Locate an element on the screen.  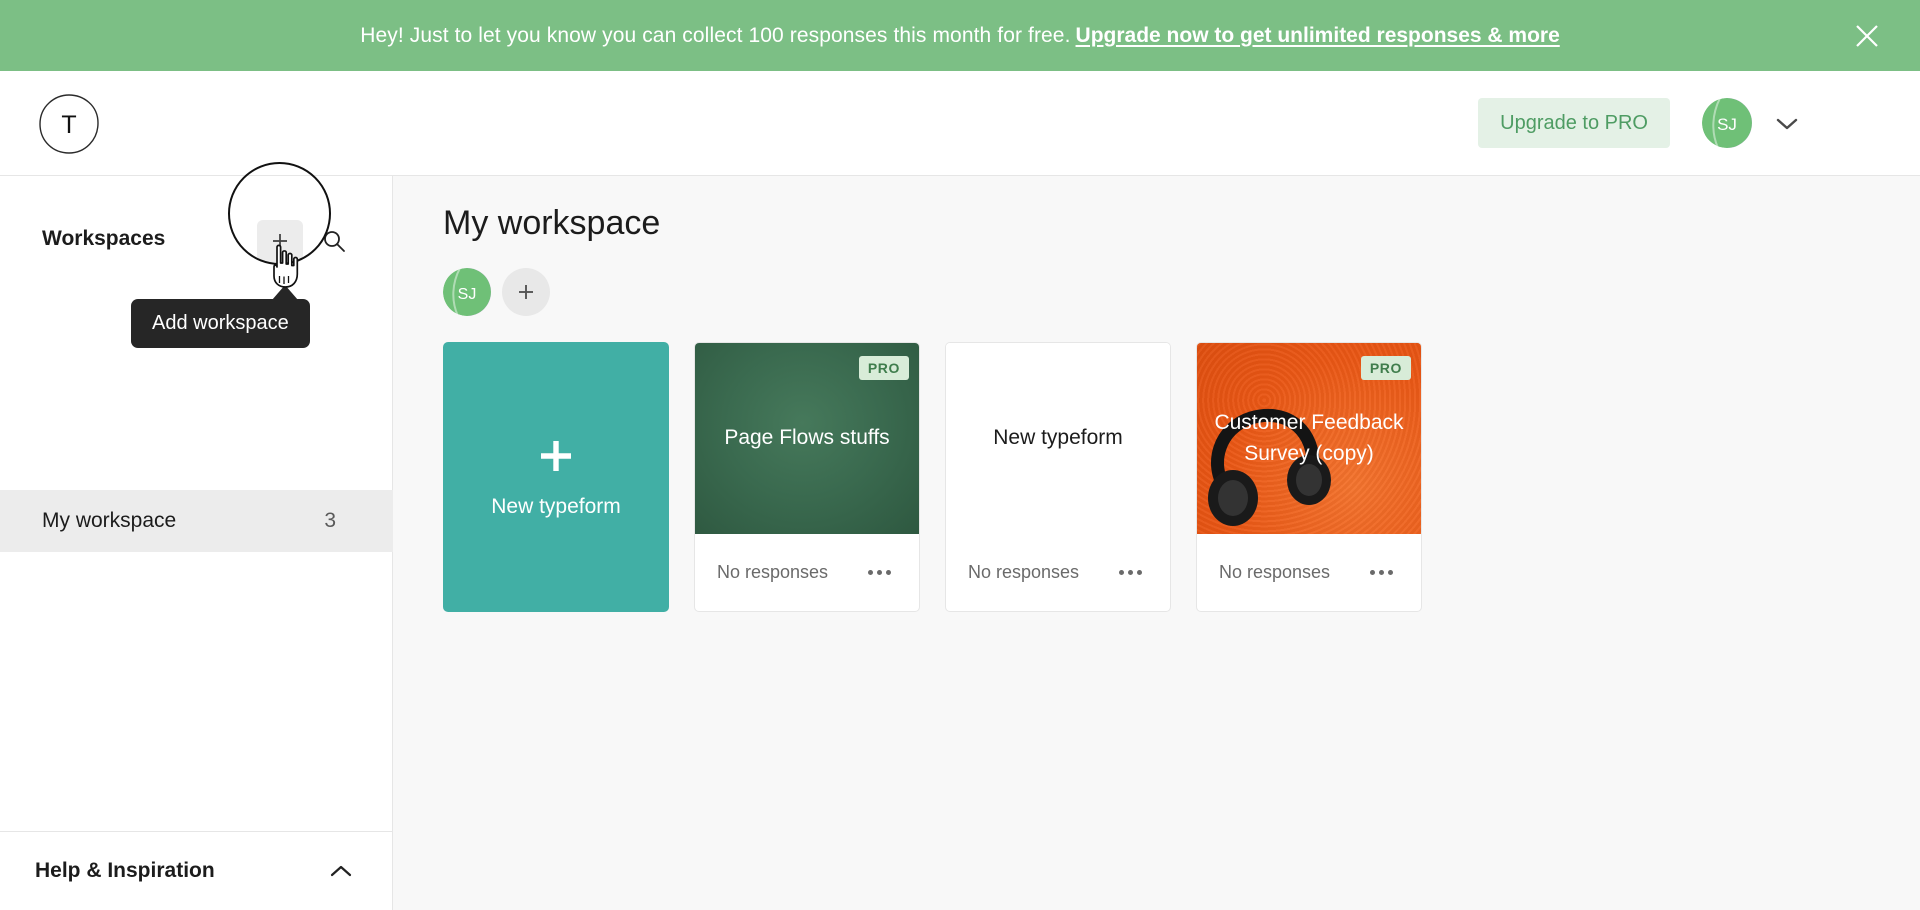
svg-text: T is located at coordinates (68, 125).